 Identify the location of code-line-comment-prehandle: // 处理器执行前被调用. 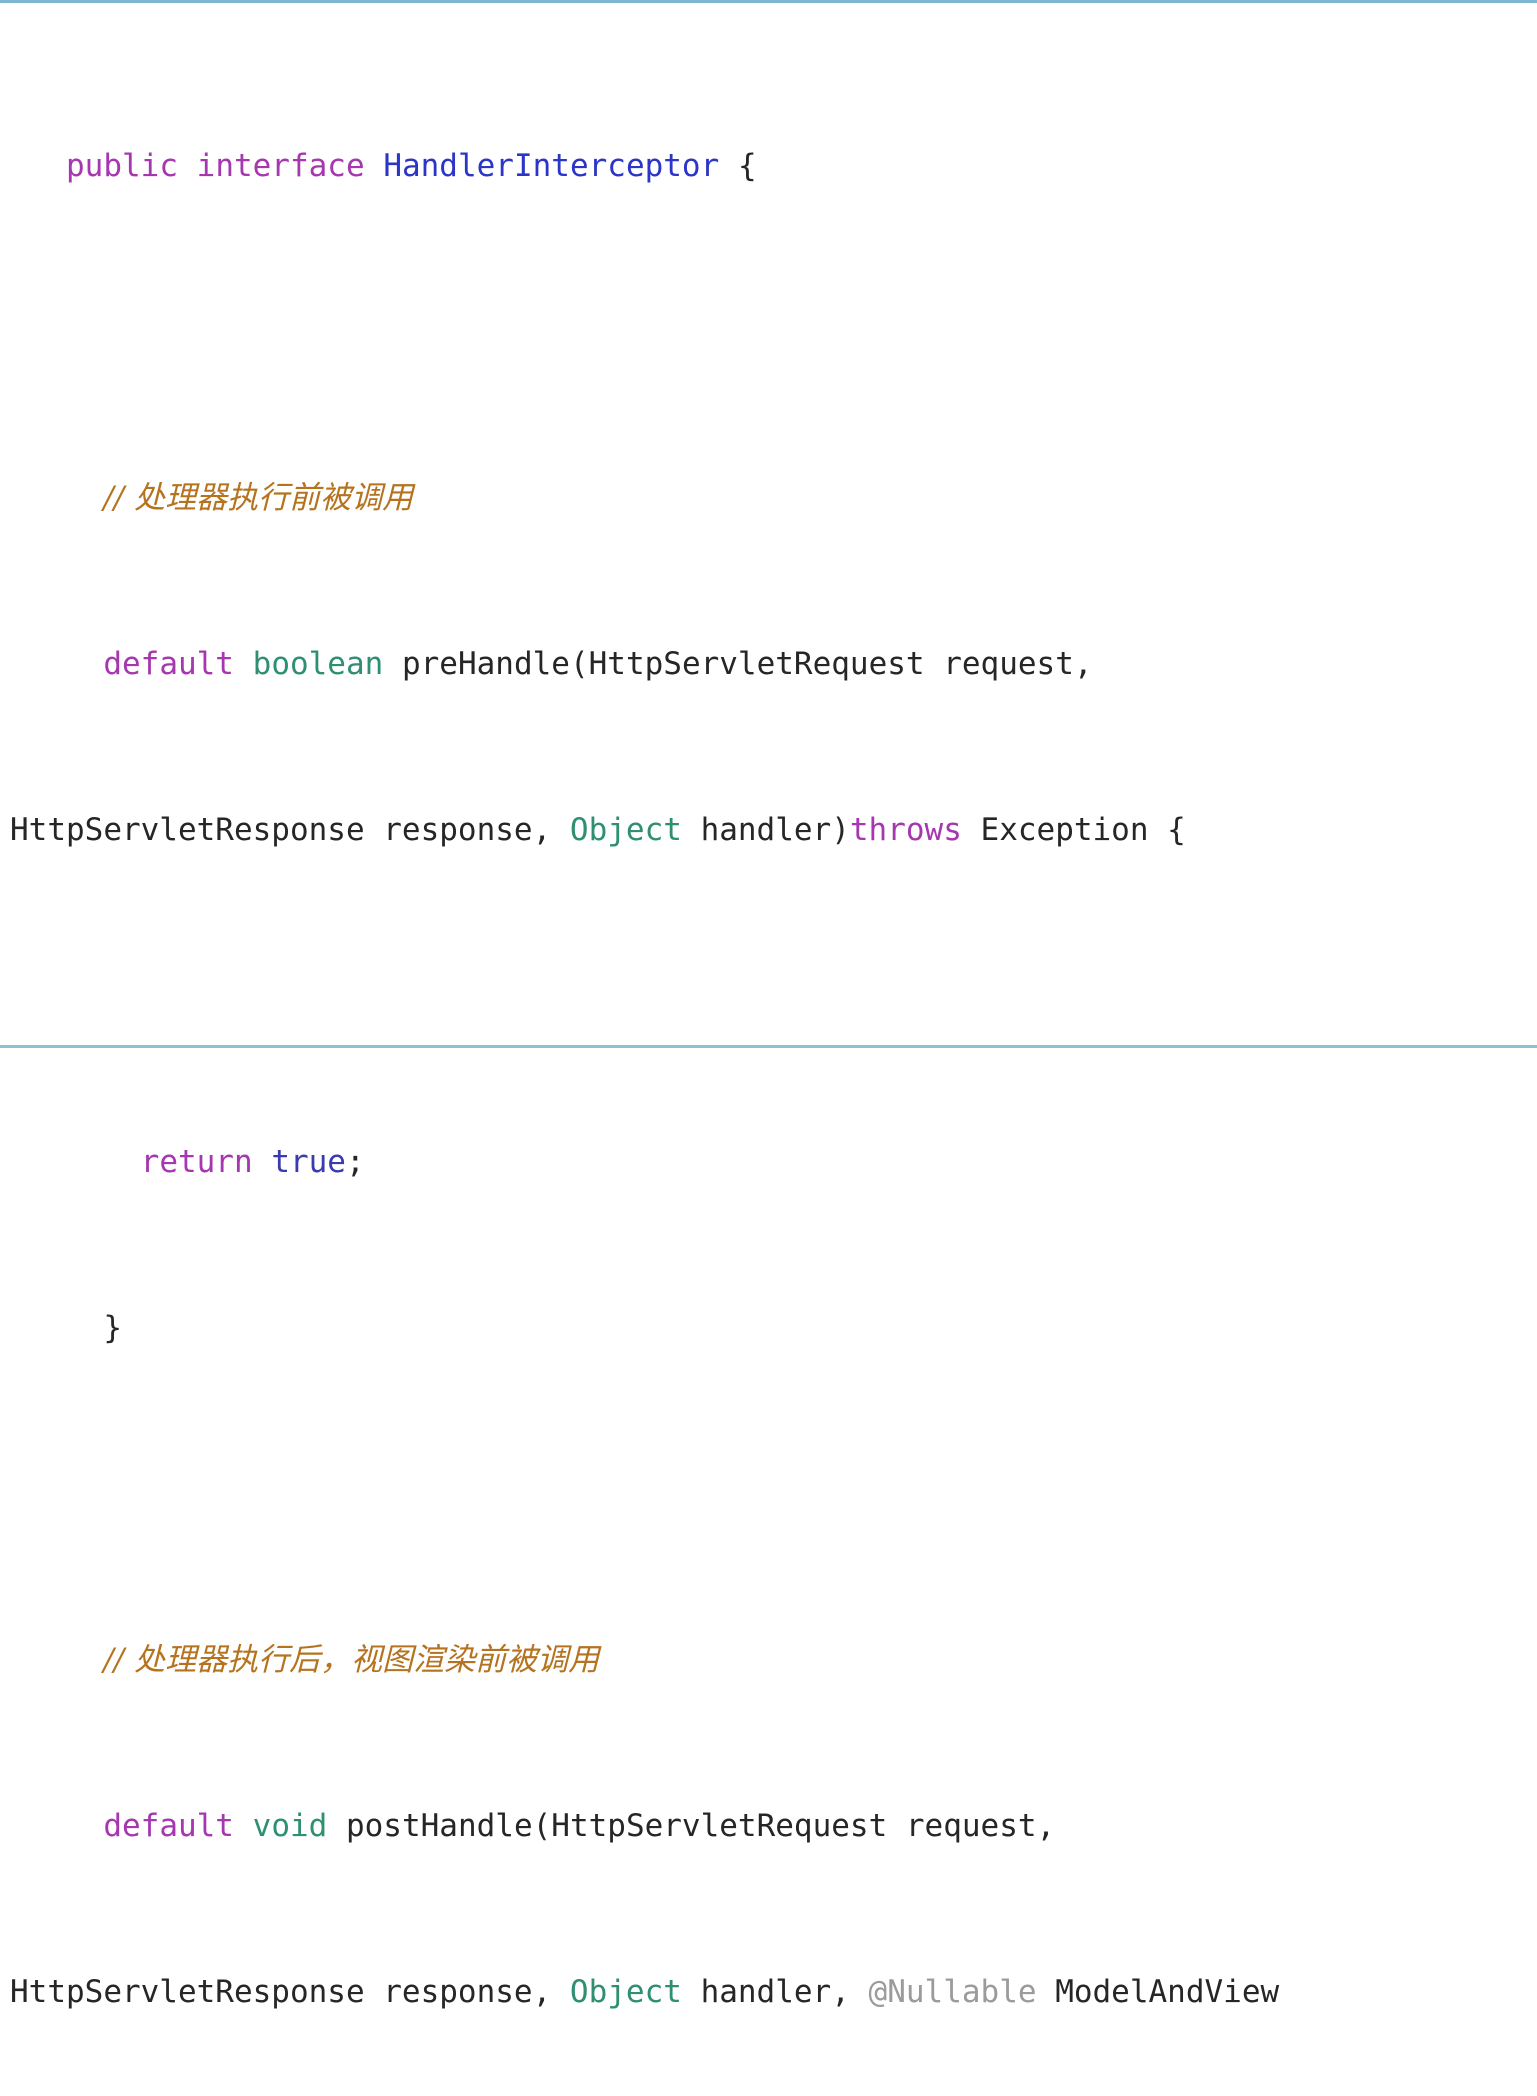
(773, 499).